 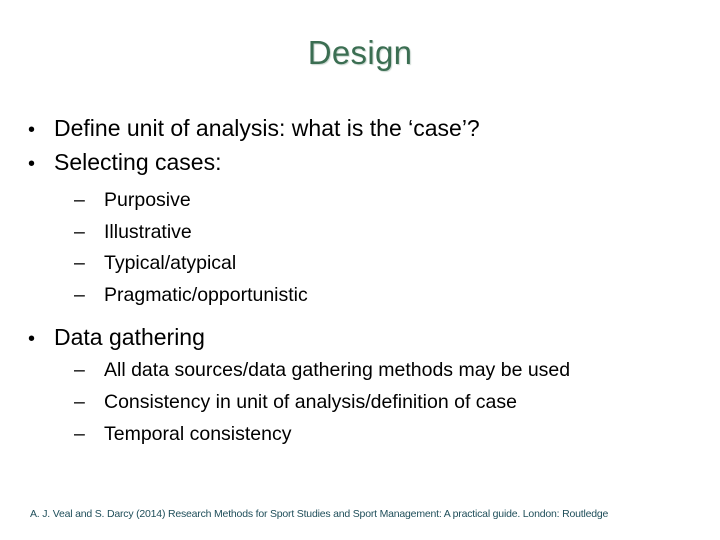 What do you see at coordinates (391, 233) in the screenshot?
I see `sub-bullet-item: – Illustrative` at bounding box center [391, 233].